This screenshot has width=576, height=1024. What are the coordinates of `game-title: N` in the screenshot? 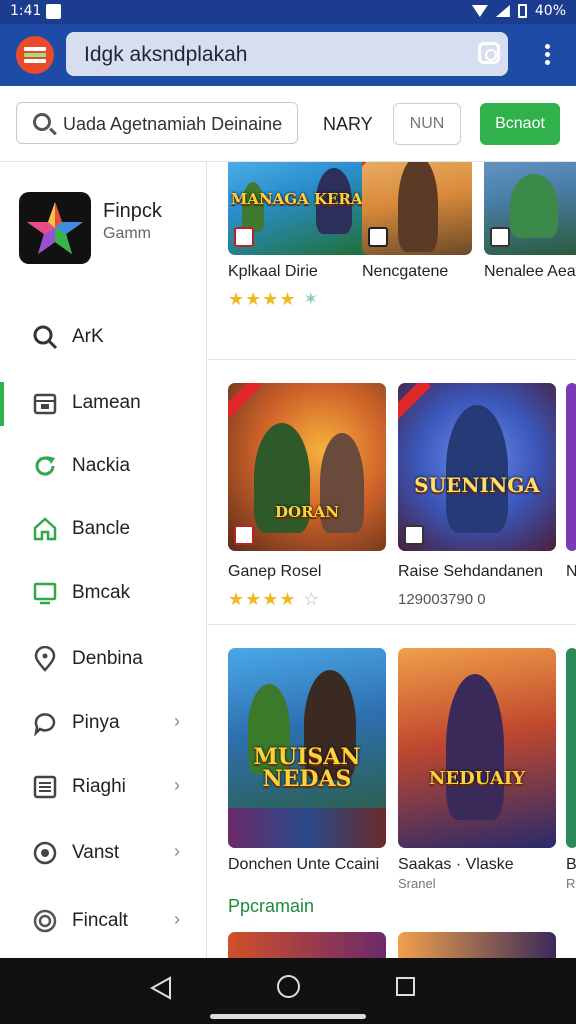 It's located at (571, 571).